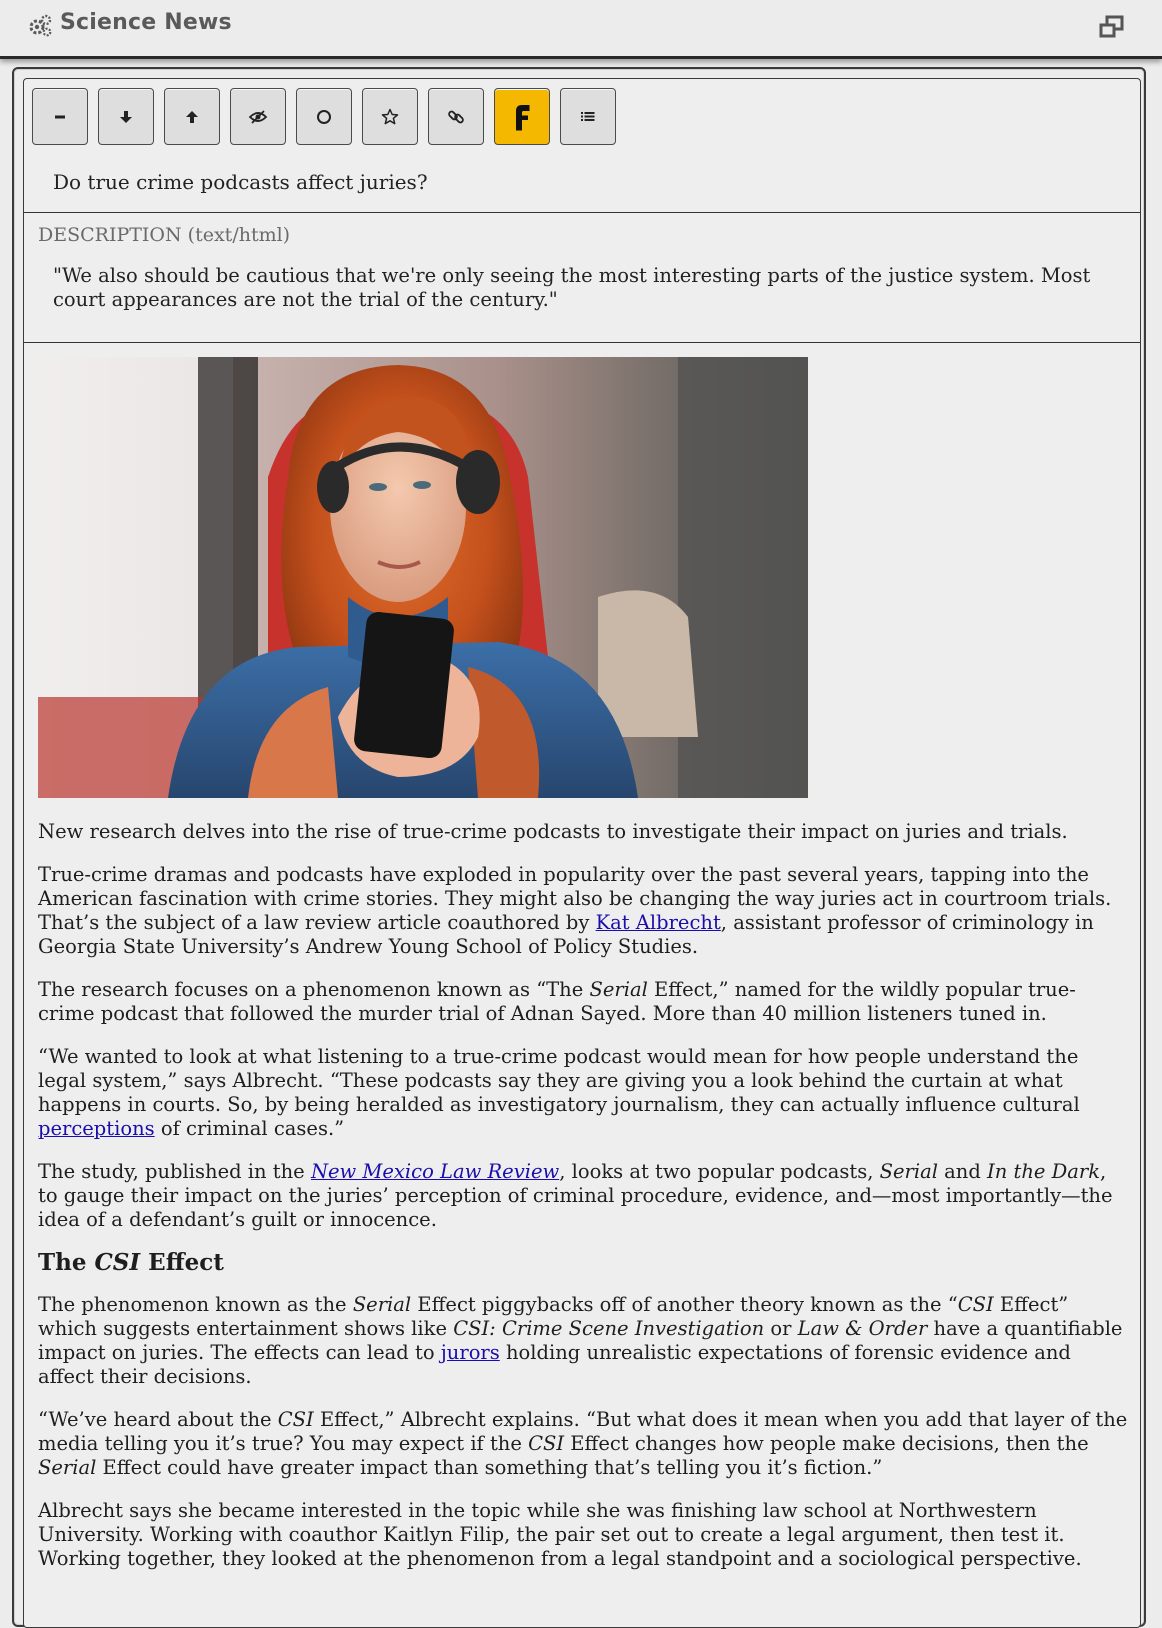 This screenshot has height=1628, width=1162. I want to click on window-restore-icon, so click(1112, 27).